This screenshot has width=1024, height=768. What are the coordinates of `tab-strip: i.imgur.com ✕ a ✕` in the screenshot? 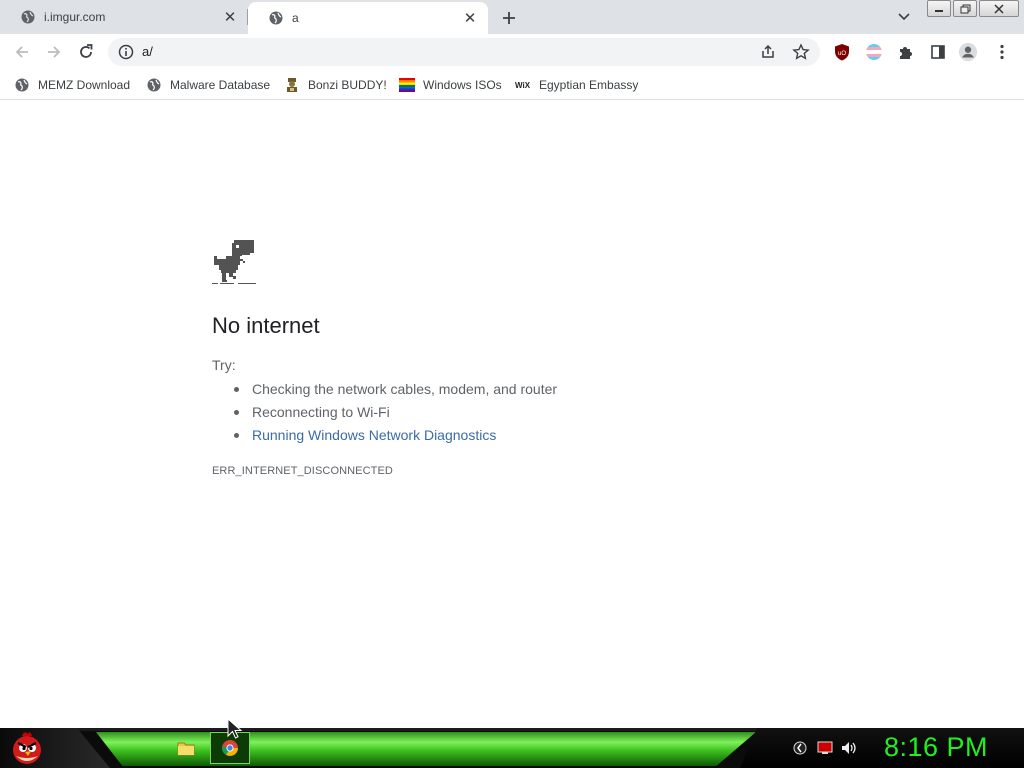 It's located at (512, 17).